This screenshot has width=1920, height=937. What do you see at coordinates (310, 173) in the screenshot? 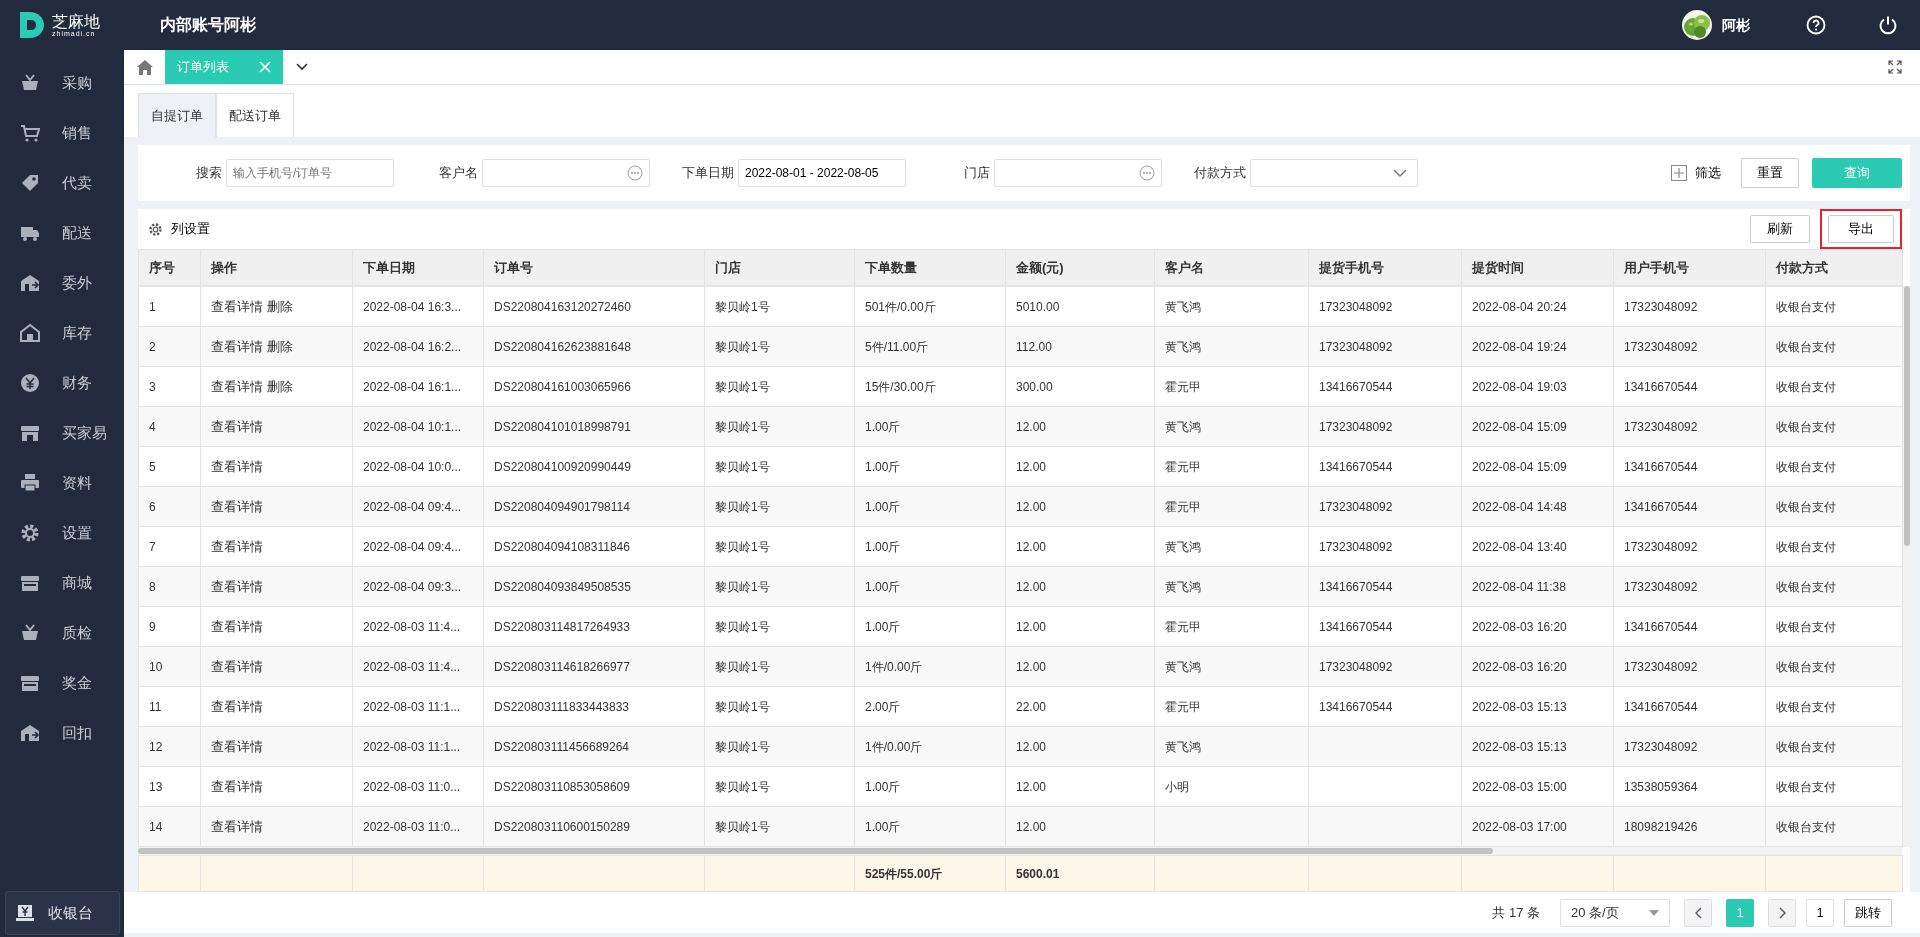
I see `input-field: 输入手机号/订单号` at bounding box center [310, 173].